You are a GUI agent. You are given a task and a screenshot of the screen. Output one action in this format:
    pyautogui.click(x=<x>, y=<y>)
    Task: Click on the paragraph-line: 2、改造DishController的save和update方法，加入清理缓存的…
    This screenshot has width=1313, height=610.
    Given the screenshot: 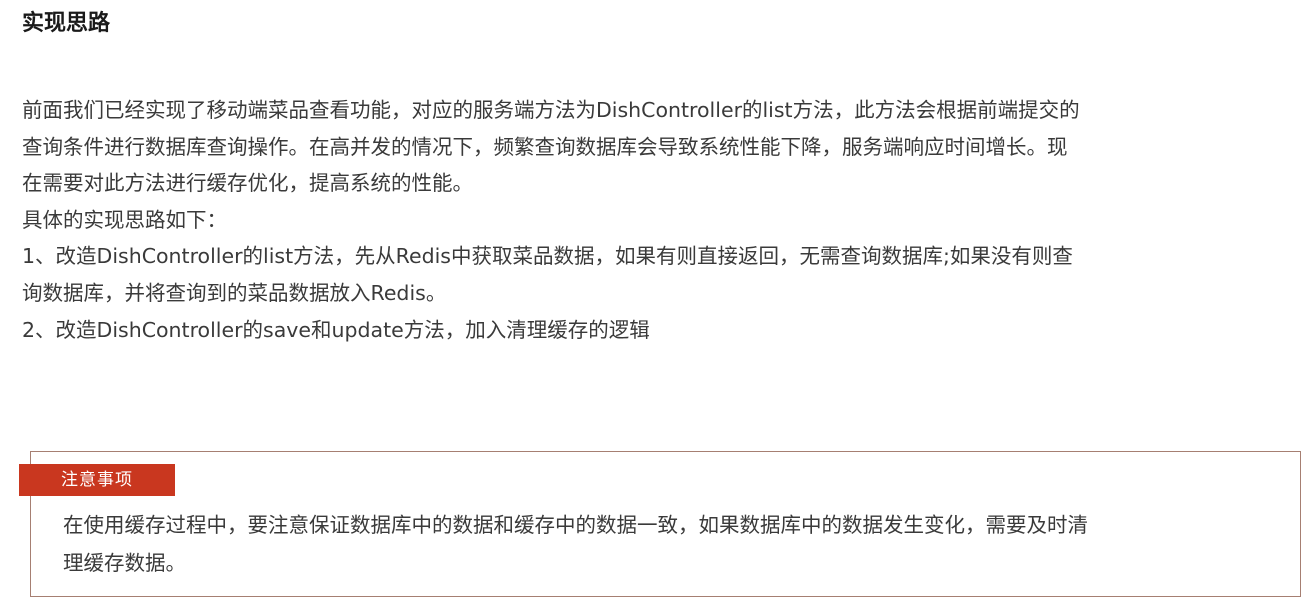 What is the action you would take?
    pyautogui.click(x=336, y=329)
    